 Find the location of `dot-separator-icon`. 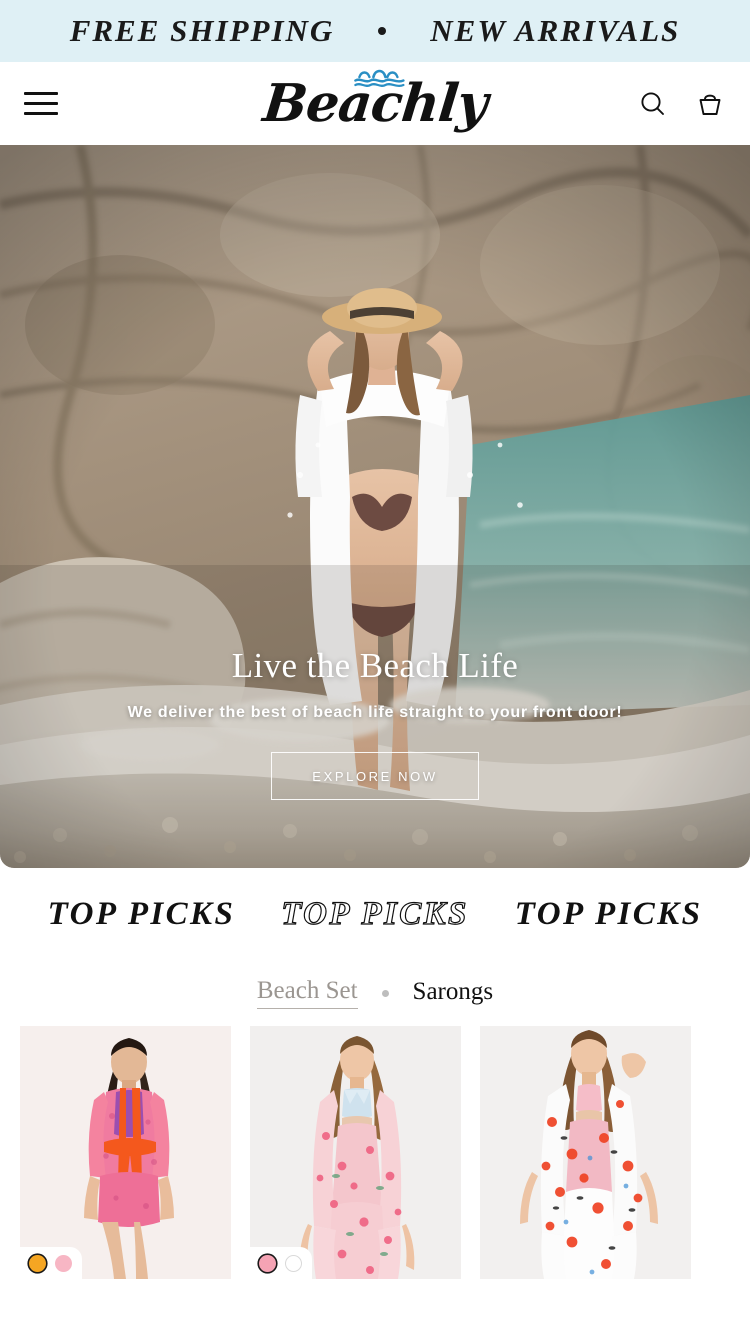

dot-separator-icon is located at coordinates (385, 993).